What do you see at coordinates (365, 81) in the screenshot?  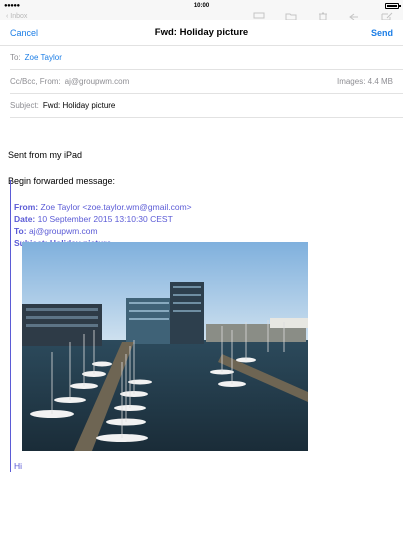 I see `images-size-button: Images: 4.4 MB` at bounding box center [365, 81].